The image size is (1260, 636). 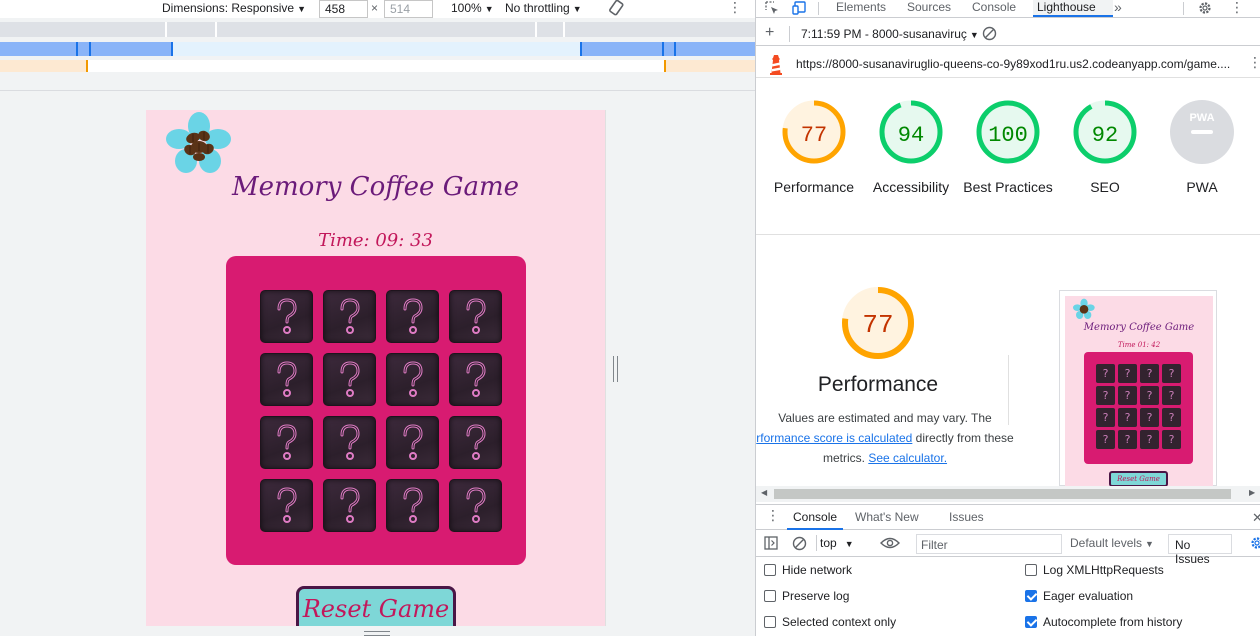 What do you see at coordinates (1255, 543) in the screenshot?
I see `console-settings-gear-icon` at bounding box center [1255, 543].